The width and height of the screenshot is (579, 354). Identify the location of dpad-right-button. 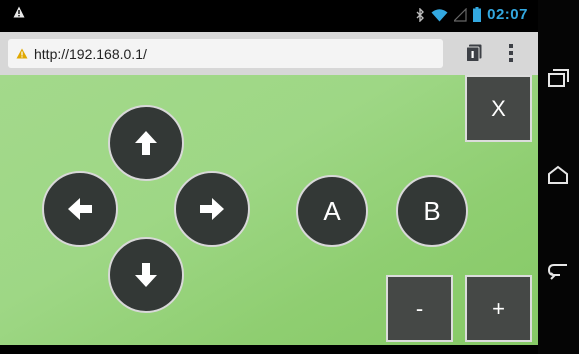
(212, 209).